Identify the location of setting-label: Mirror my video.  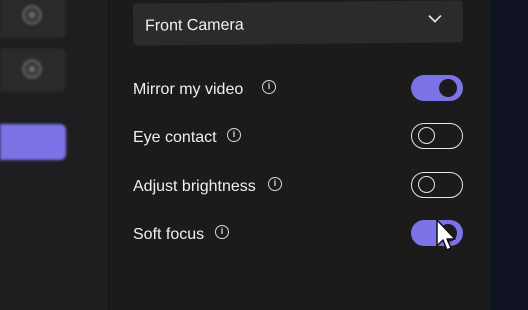
(188, 89).